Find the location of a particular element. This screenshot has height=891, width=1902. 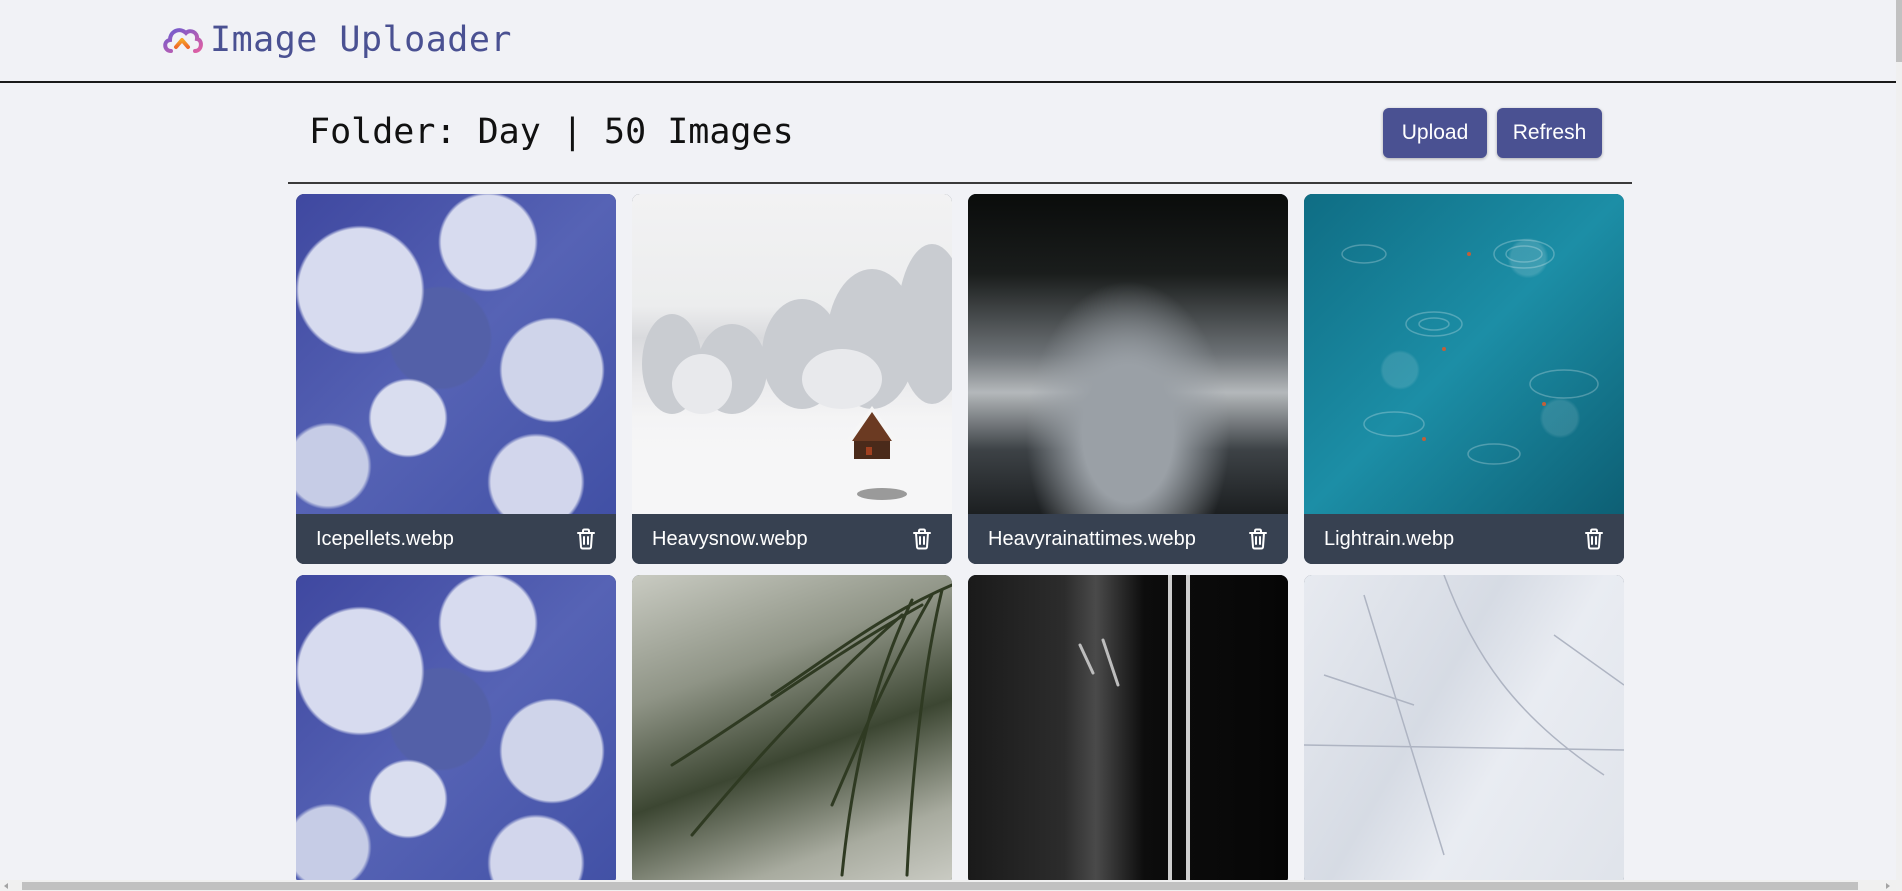

image-caption: Heavyrainattimes.webp is located at coordinates (1128, 539).